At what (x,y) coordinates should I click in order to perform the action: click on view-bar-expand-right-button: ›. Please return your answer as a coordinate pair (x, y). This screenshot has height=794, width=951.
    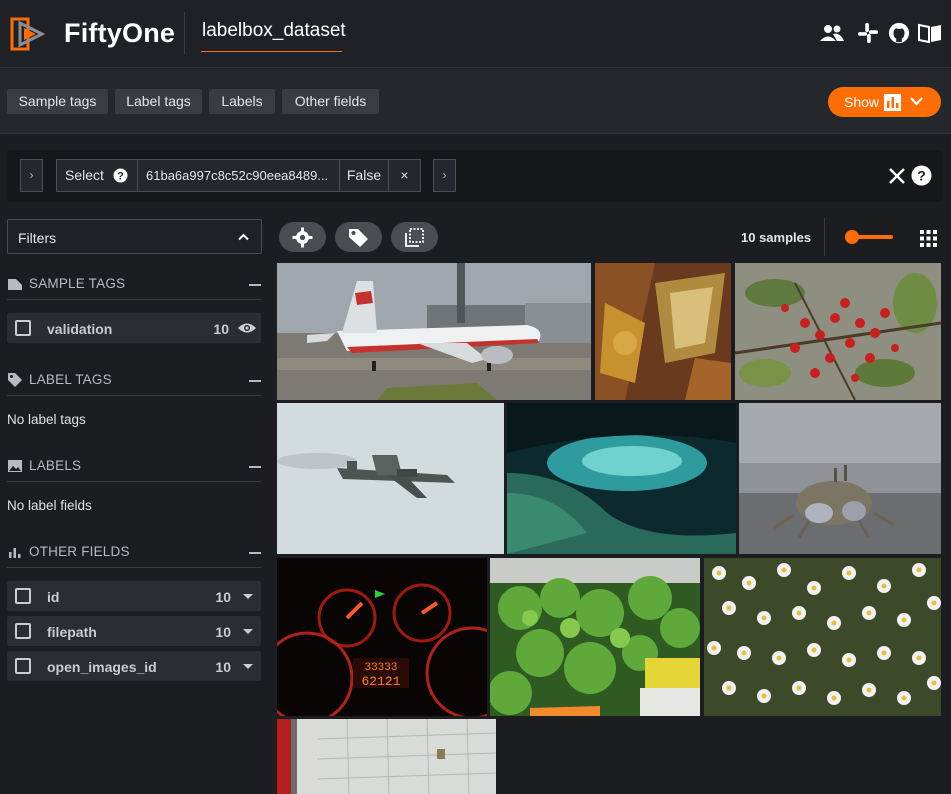
    Looking at the image, I should click on (444, 175).